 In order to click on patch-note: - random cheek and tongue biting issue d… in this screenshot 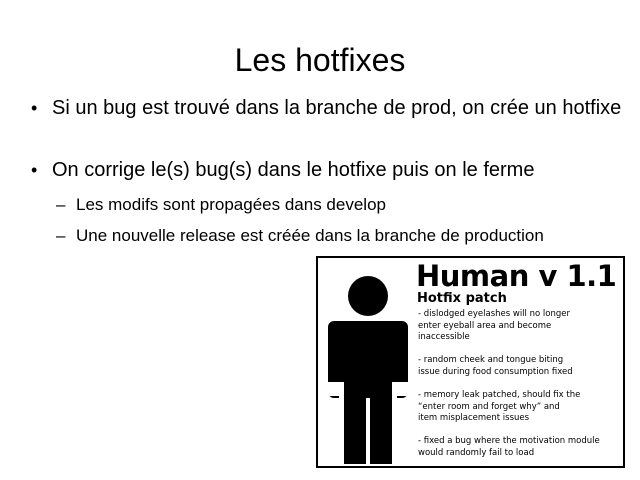, I will do `click(495, 366)`.